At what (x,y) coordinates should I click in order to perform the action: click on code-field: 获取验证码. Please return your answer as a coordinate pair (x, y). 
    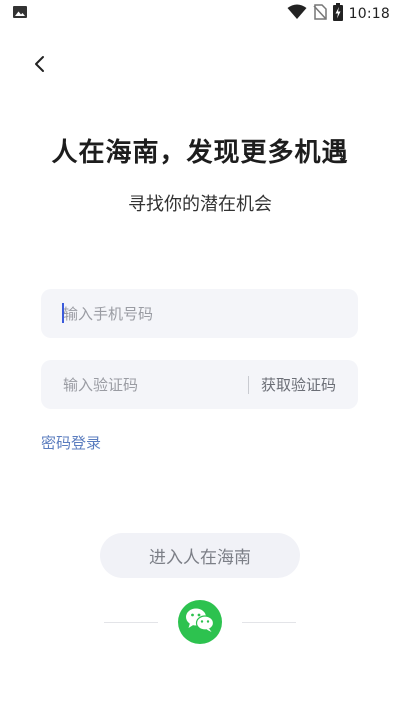
    Looking at the image, I should click on (199, 384).